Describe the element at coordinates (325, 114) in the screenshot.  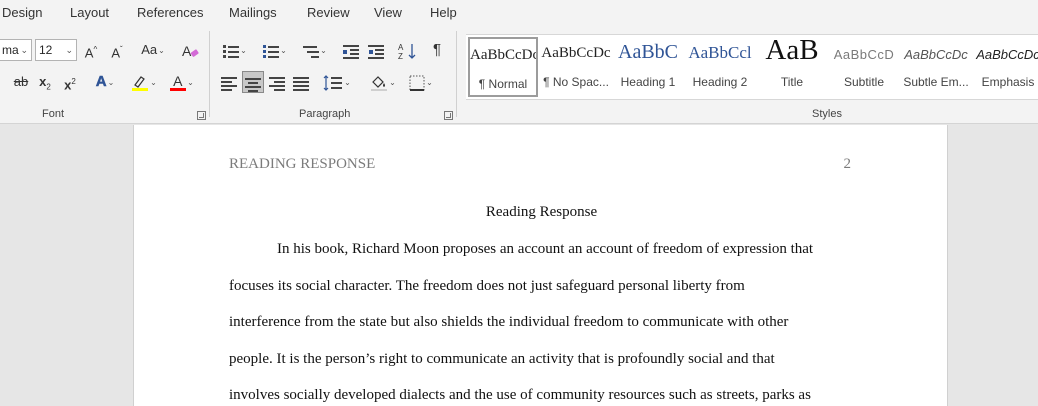
I see `paragraph-group-label: Paragraph` at that location.